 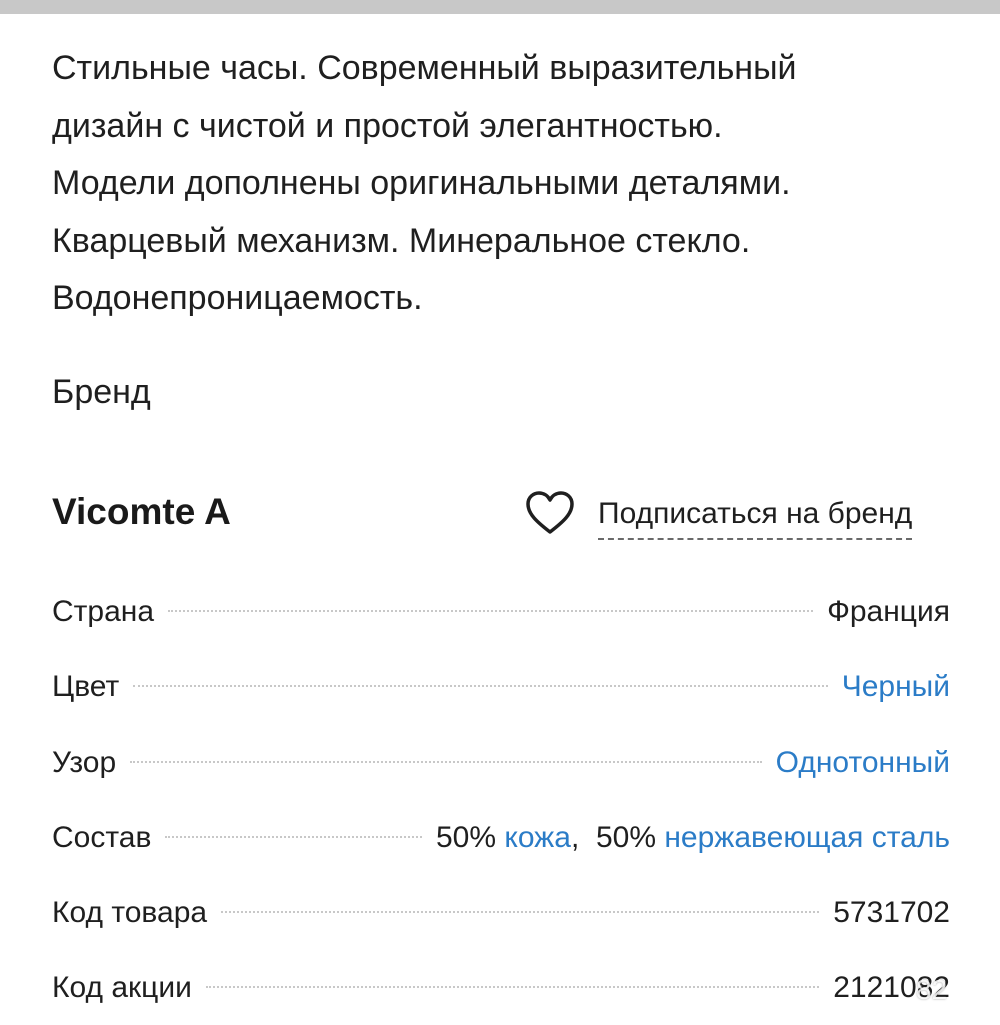 What do you see at coordinates (122, 988) in the screenshot?
I see `attribute-name: Код акции` at bounding box center [122, 988].